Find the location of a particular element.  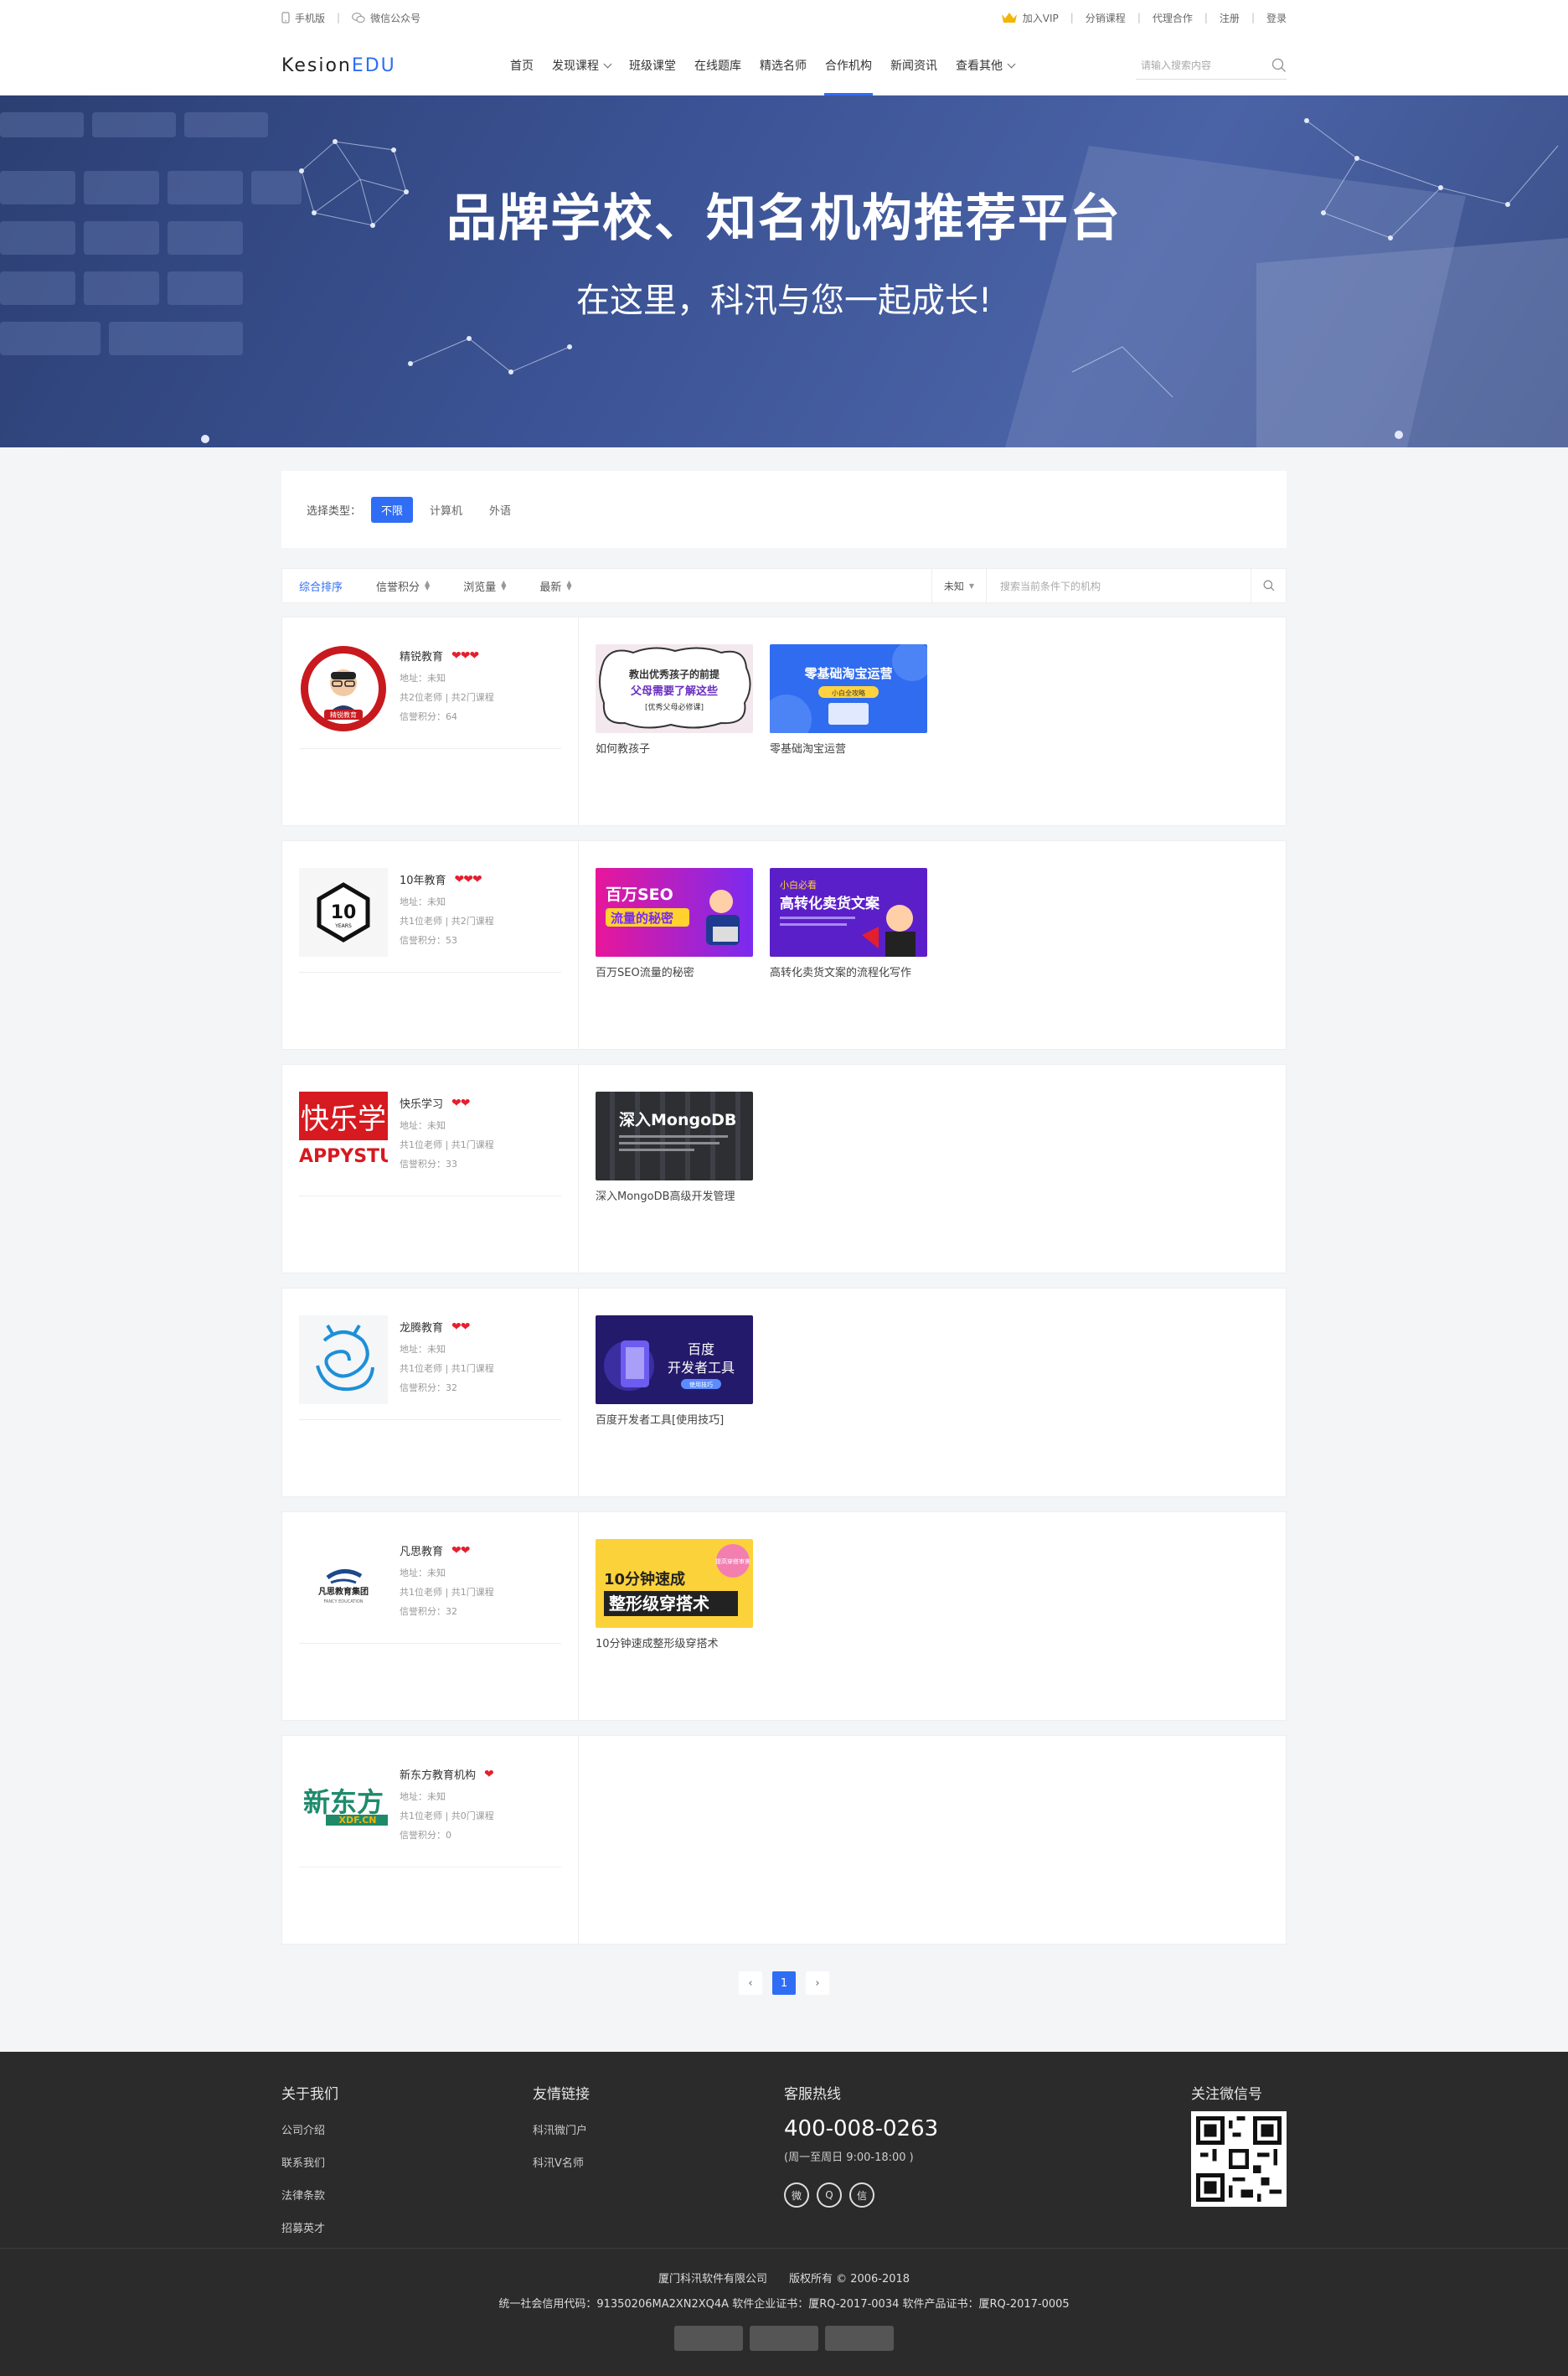

course-title: 10分钟速成整形级穿搭术 is located at coordinates (675, 1642).